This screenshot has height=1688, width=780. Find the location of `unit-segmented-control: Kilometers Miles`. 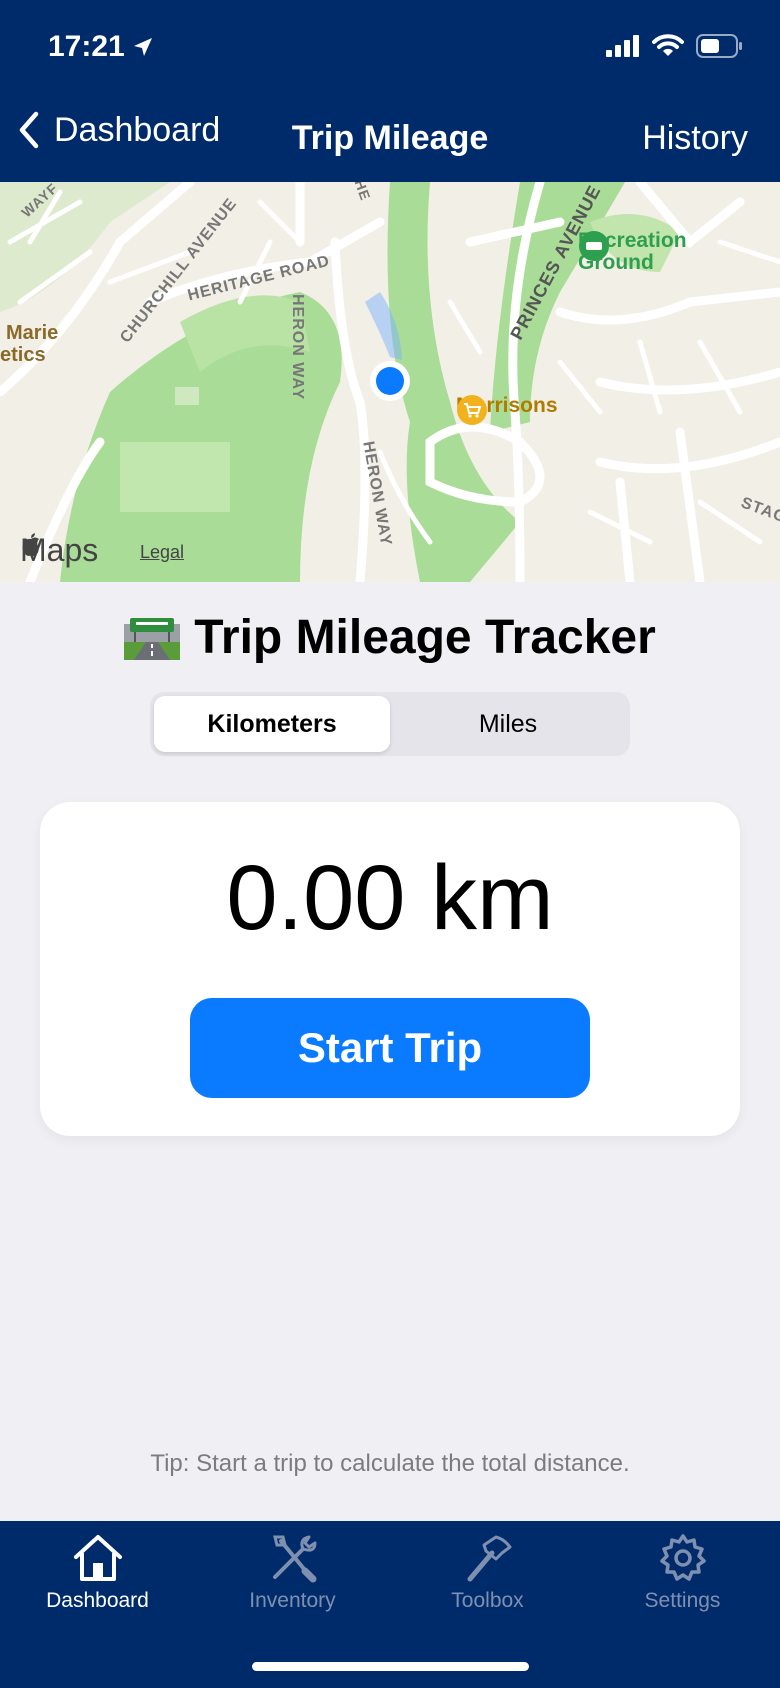

unit-segmented-control: Kilometers Miles is located at coordinates (390, 724).